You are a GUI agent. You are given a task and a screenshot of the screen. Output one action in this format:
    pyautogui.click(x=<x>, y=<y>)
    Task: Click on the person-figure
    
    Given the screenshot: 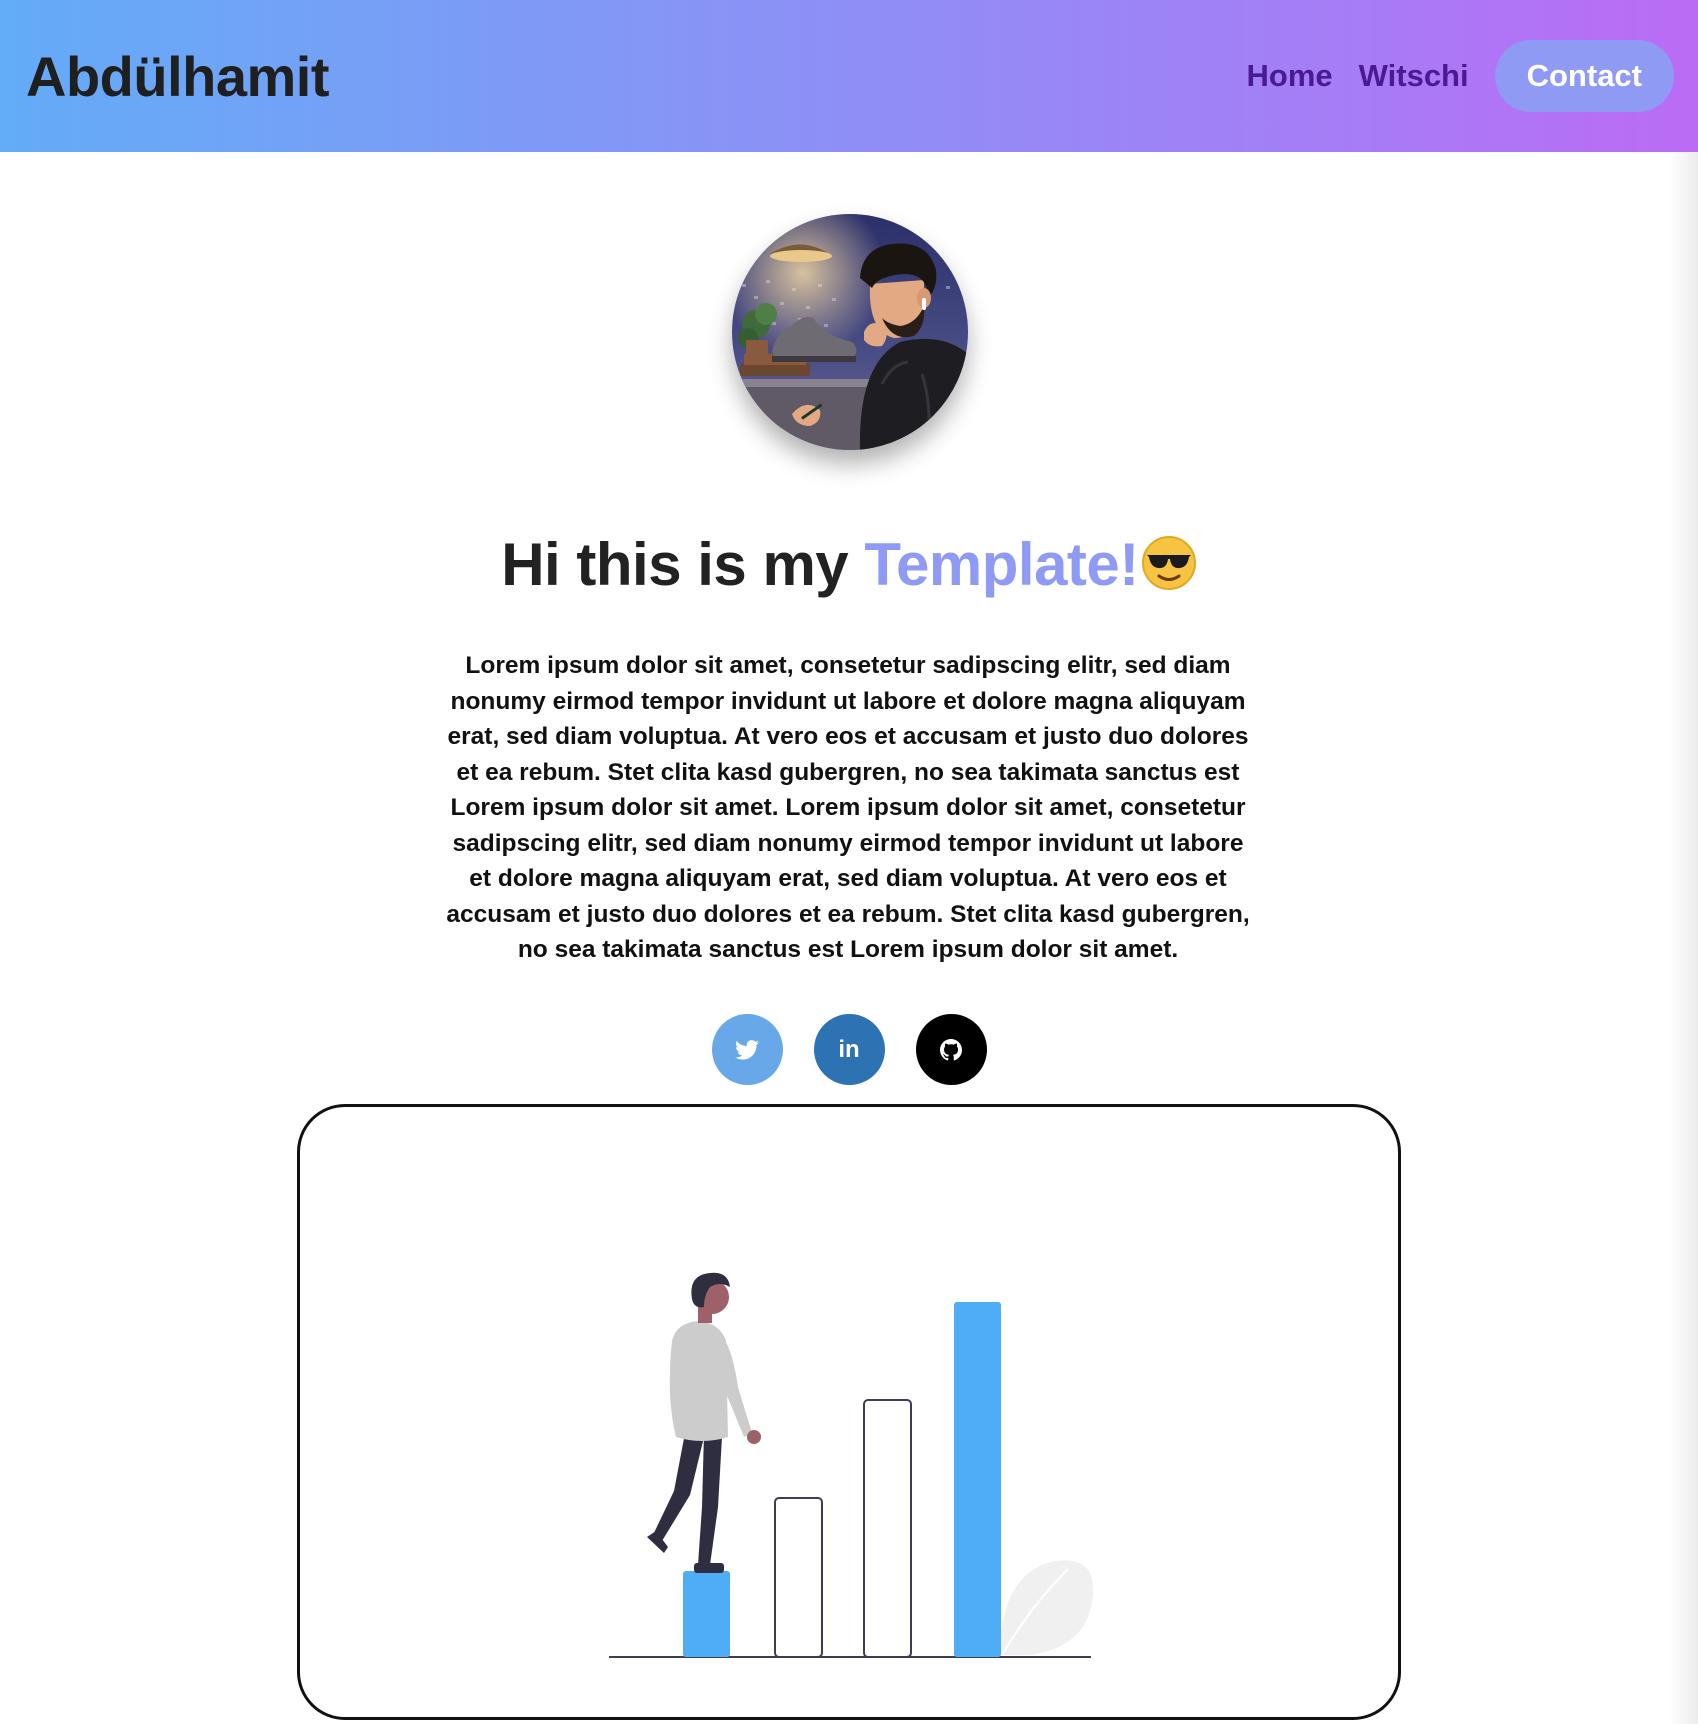 What is the action you would take?
    pyautogui.click(x=704, y=1422)
    